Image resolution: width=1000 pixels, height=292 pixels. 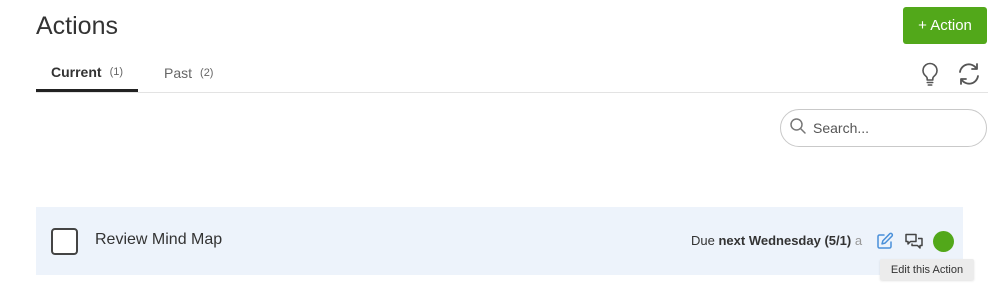 What do you see at coordinates (858, 240) in the screenshot?
I see `due-suffix: a` at bounding box center [858, 240].